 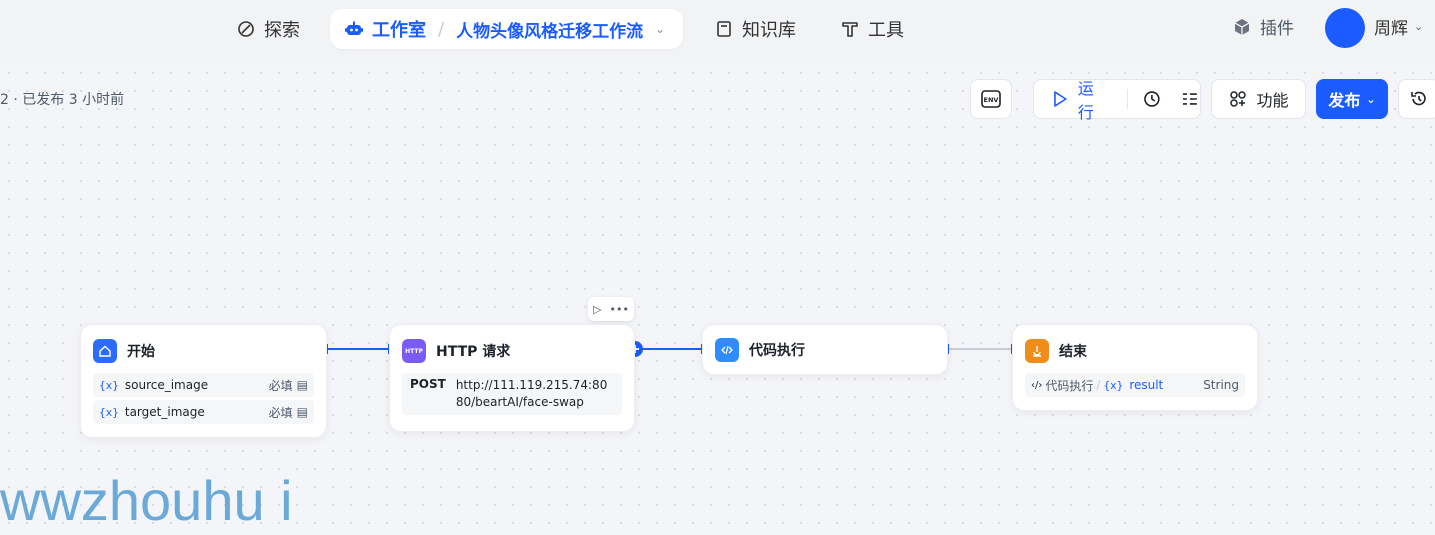 I want to click on code-icon: ‹/›, so click(x=1037, y=385).